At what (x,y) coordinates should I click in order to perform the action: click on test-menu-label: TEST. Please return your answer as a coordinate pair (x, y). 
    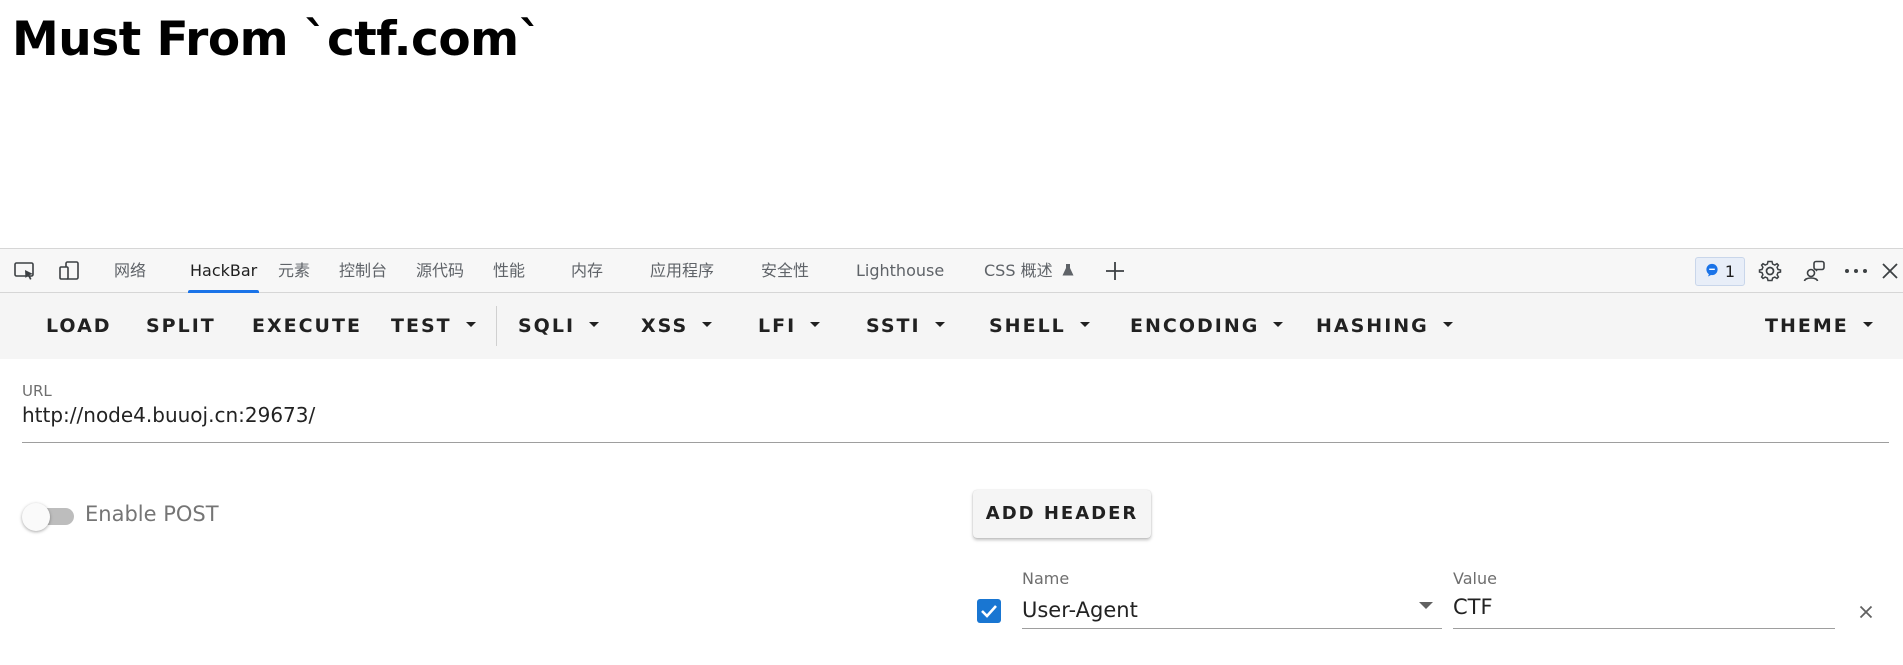
    Looking at the image, I should click on (421, 326).